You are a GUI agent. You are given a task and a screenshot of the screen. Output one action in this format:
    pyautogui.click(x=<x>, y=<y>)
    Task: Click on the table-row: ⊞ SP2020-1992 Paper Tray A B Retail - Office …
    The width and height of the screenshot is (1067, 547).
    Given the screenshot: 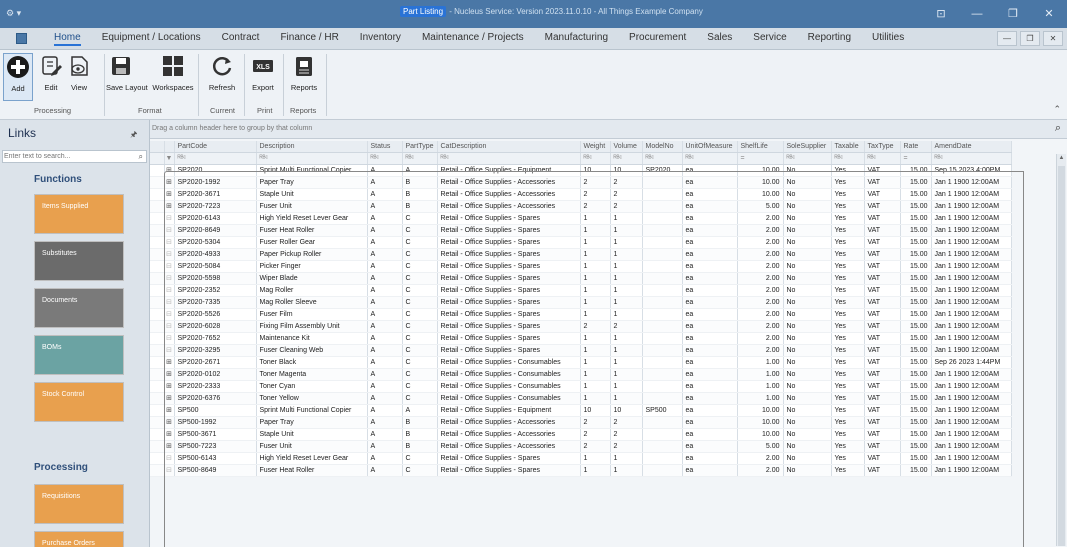 What is the action you would take?
    pyautogui.click(x=608, y=182)
    